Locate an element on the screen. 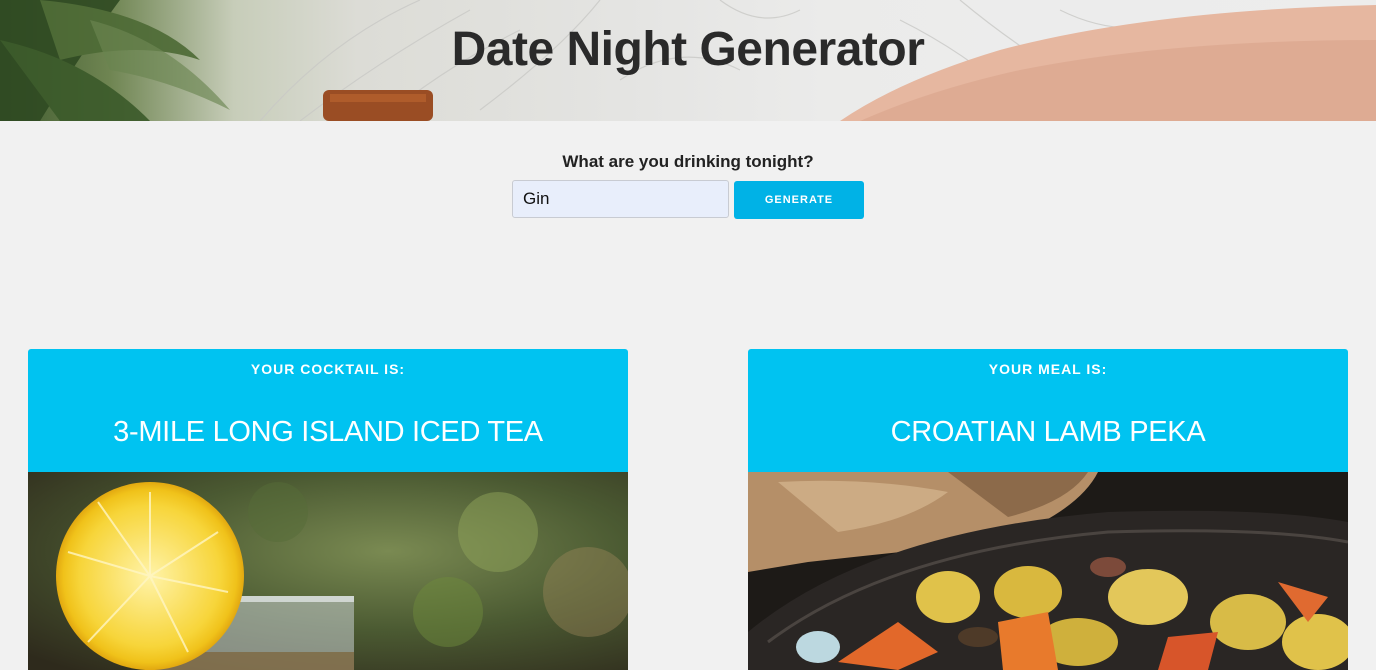 This screenshot has width=1376, height=670. cocktail-name: 3-MILE LONG ISLAND ICED TEA is located at coordinates (328, 432).